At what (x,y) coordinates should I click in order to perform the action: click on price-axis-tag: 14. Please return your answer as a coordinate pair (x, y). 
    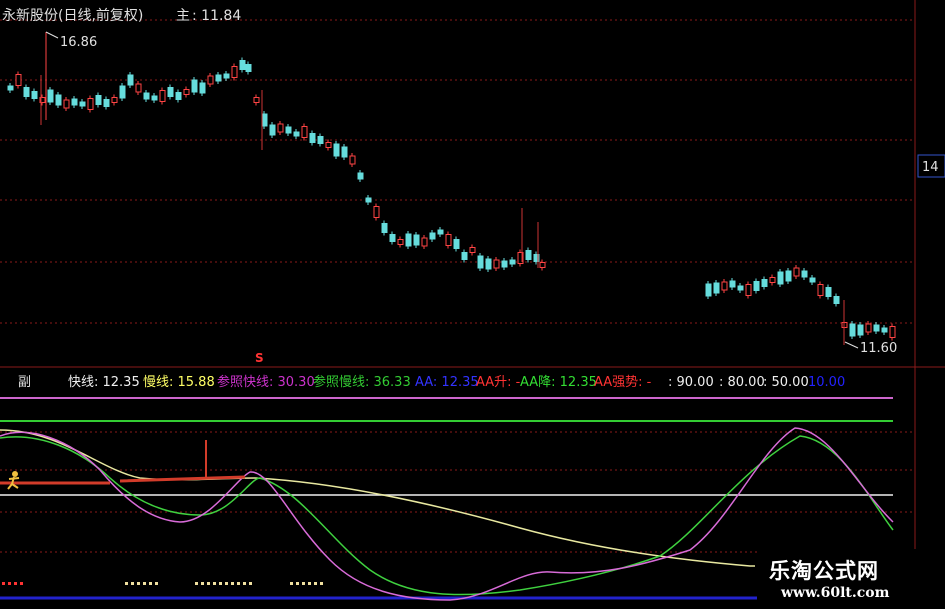
    Looking at the image, I should click on (931, 166).